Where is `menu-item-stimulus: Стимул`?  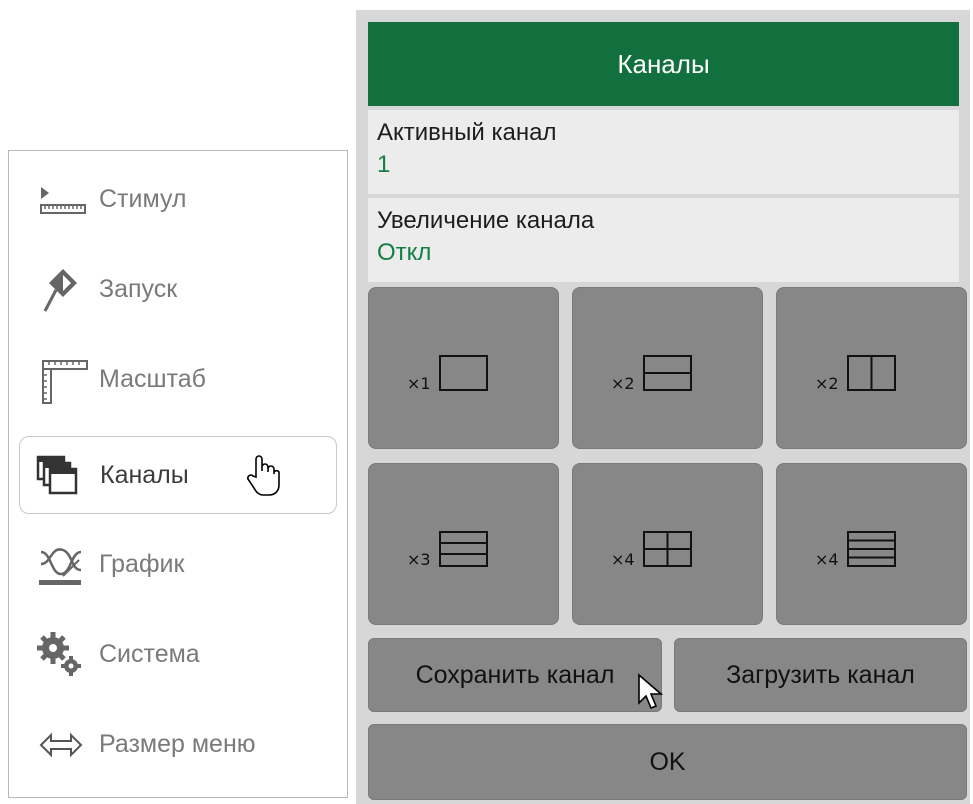 menu-item-stimulus: Стимул is located at coordinates (178, 200).